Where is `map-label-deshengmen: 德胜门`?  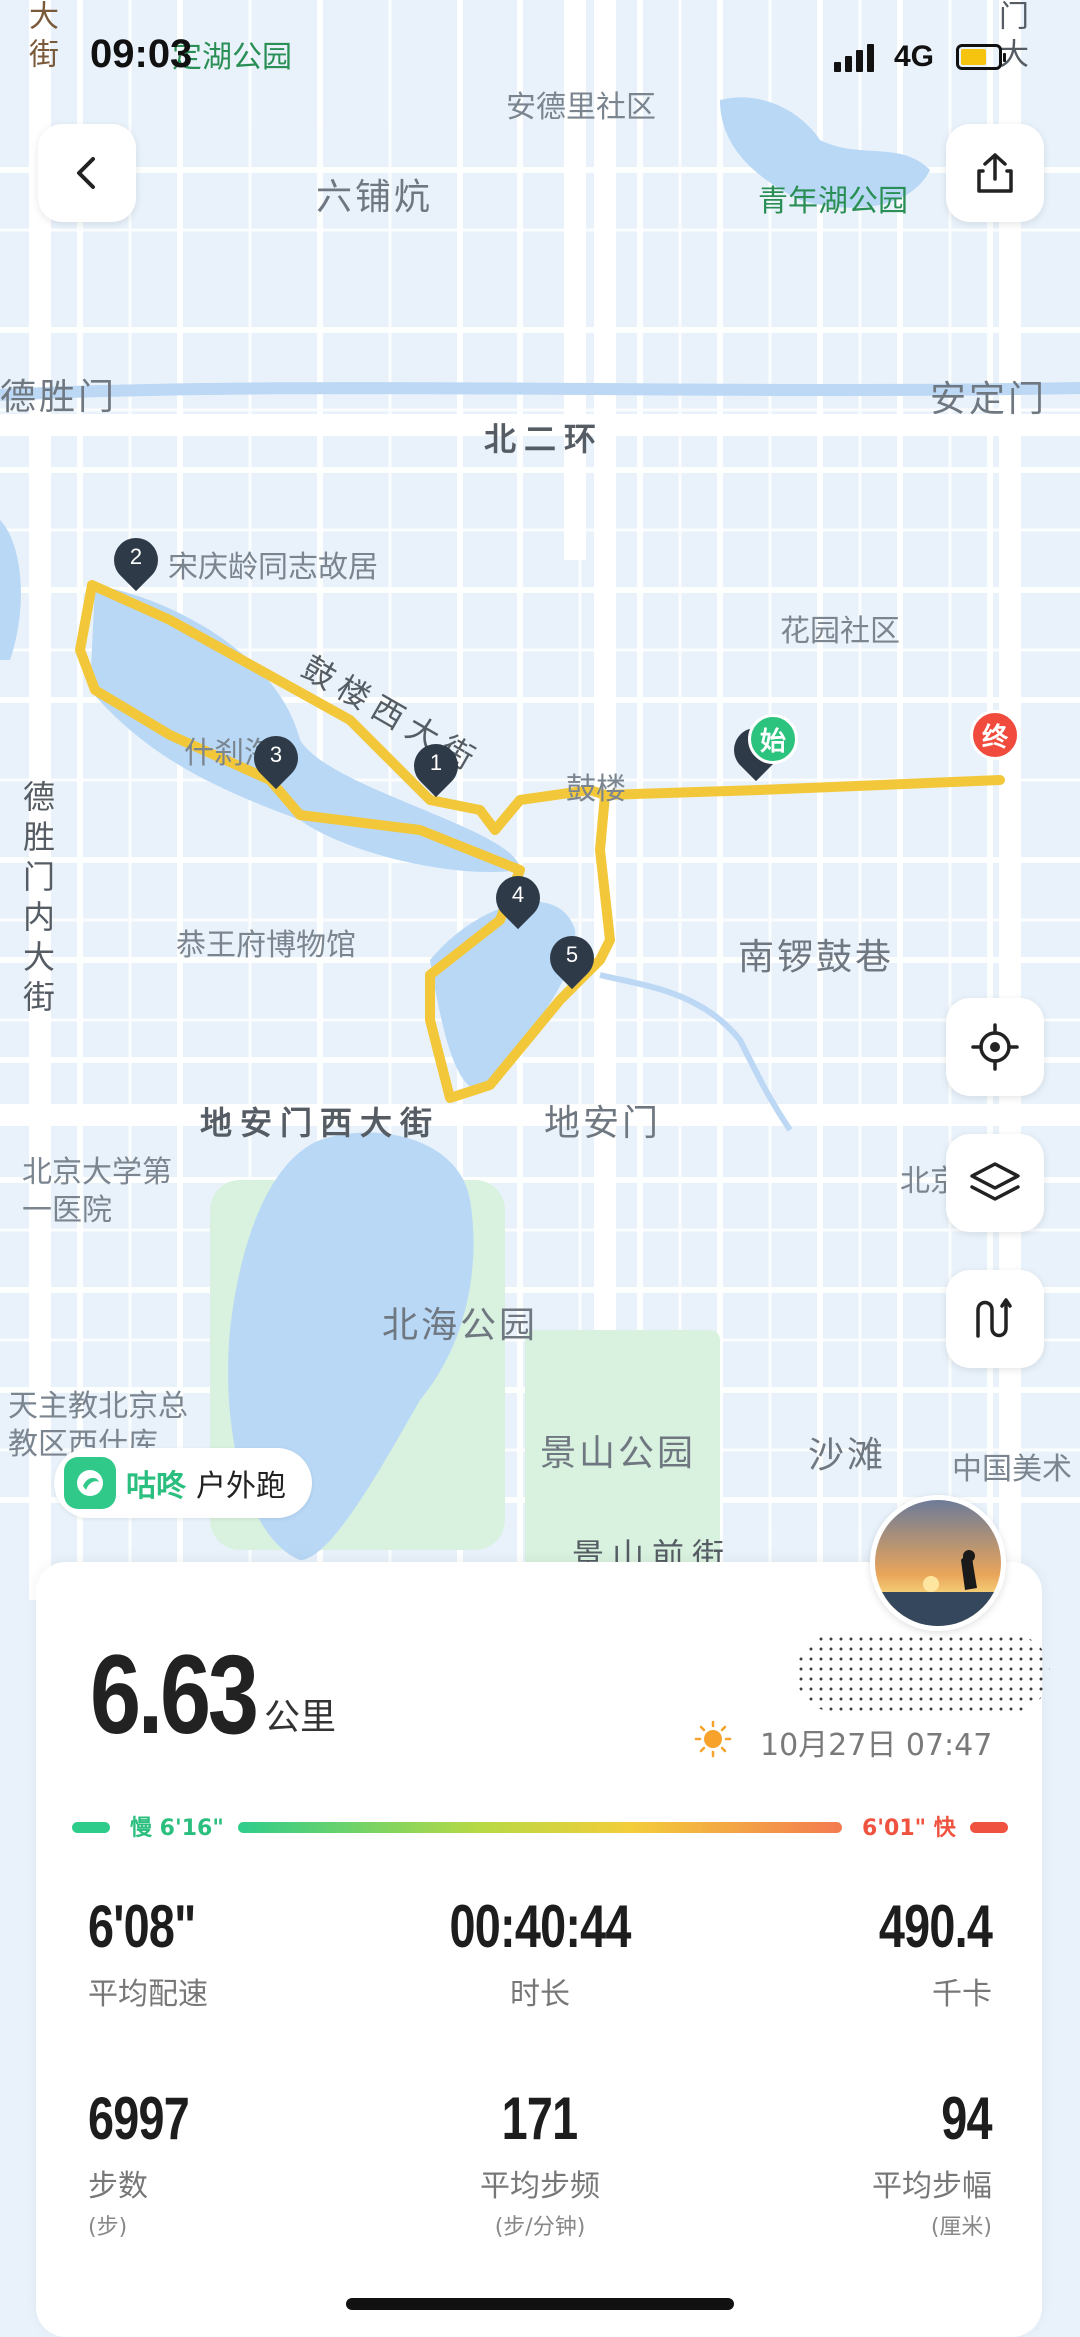
map-label-deshengmen: 德胜门 is located at coordinates (59, 397).